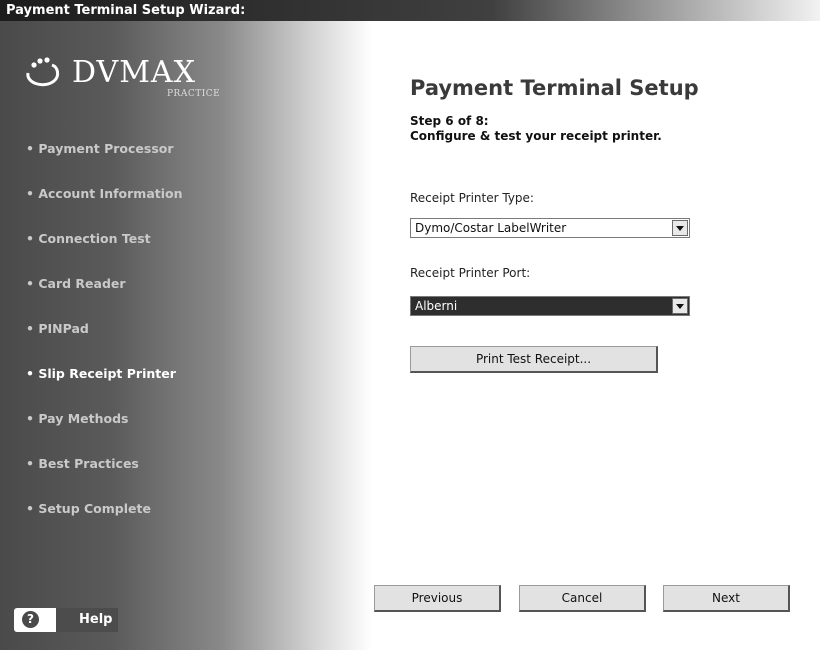 The width and height of the screenshot is (820, 650). Describe the element at coordinates (95, 619) in the screenshot. I see `help-label: Help` at that location.